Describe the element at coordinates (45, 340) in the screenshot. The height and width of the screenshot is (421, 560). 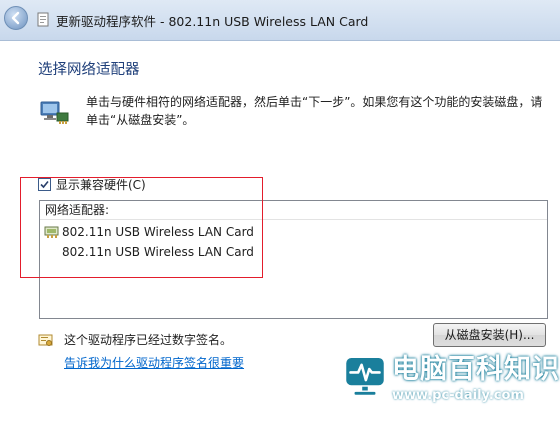
I see `certificate-icon` at that location.